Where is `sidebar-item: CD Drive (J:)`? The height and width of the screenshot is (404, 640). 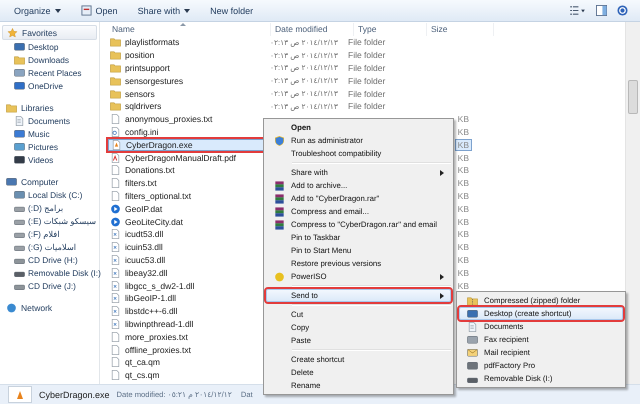 sidebar-item: CD Drive (J:) is located at coordinates (49, 285).